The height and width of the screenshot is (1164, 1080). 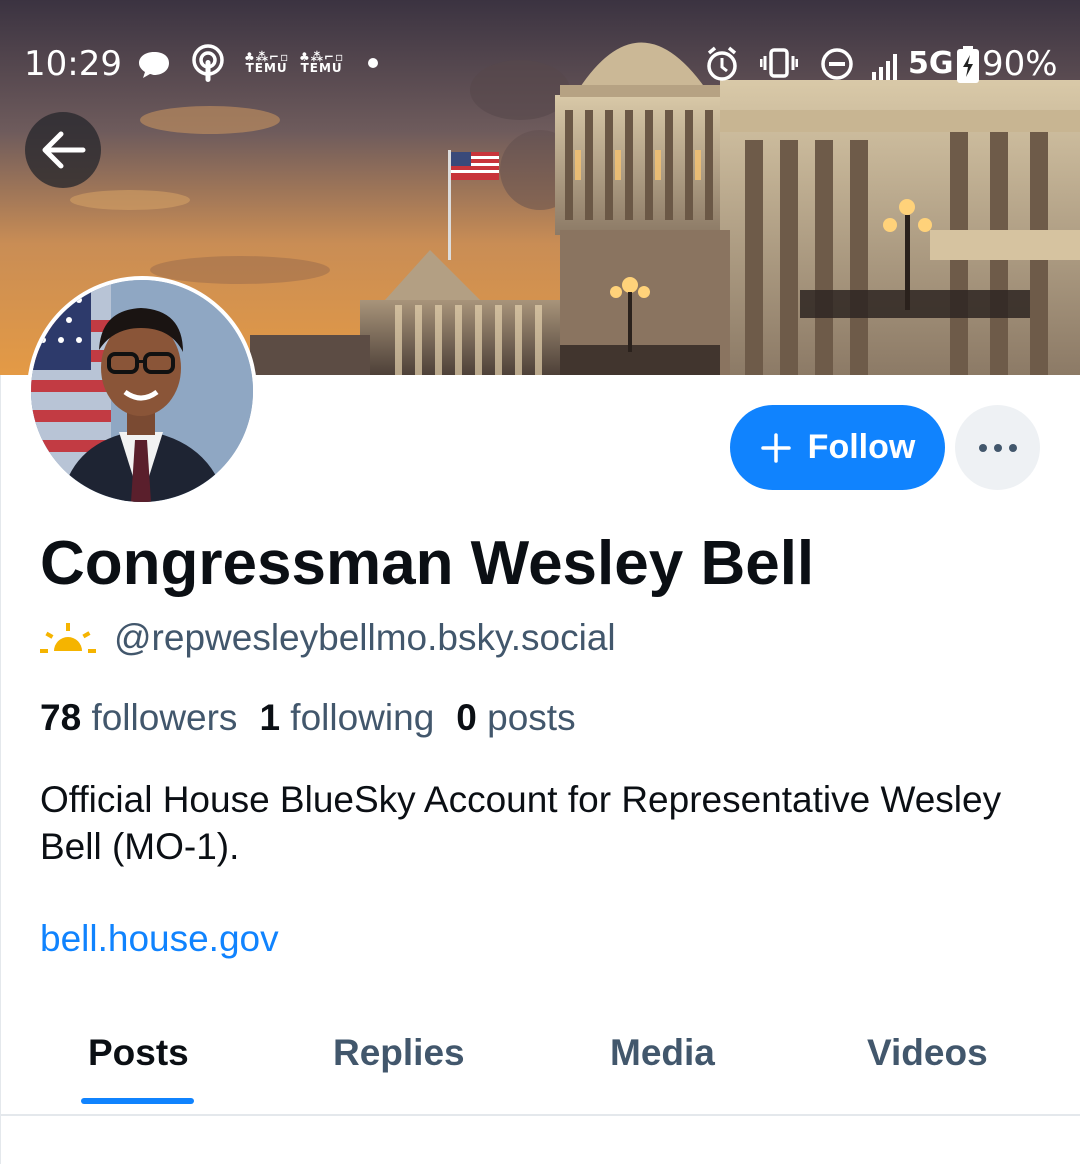 What do you see at coordinates (931, 63) in the screenshot?
I see `network-type: 5G` at bounding box center [931, 63].